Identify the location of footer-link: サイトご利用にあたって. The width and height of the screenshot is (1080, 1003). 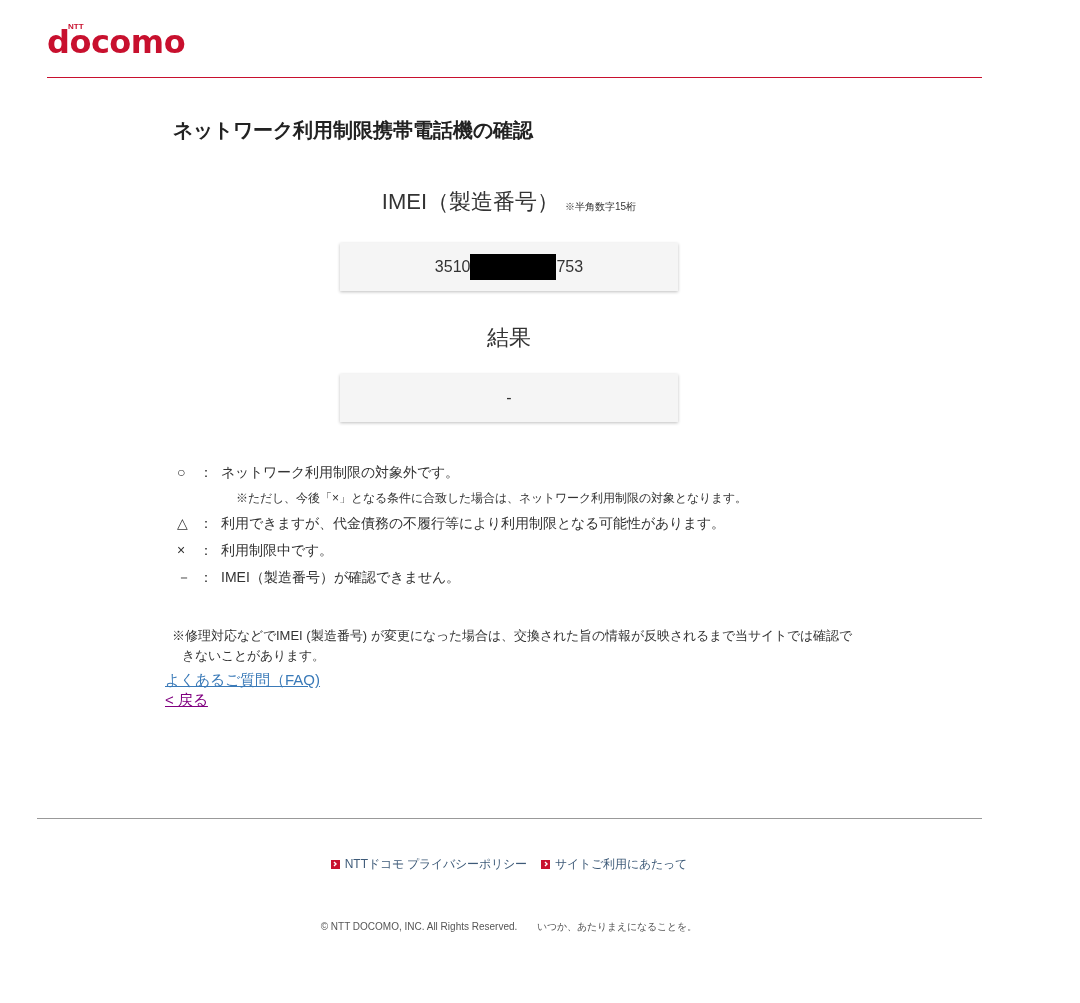
(614, 864).